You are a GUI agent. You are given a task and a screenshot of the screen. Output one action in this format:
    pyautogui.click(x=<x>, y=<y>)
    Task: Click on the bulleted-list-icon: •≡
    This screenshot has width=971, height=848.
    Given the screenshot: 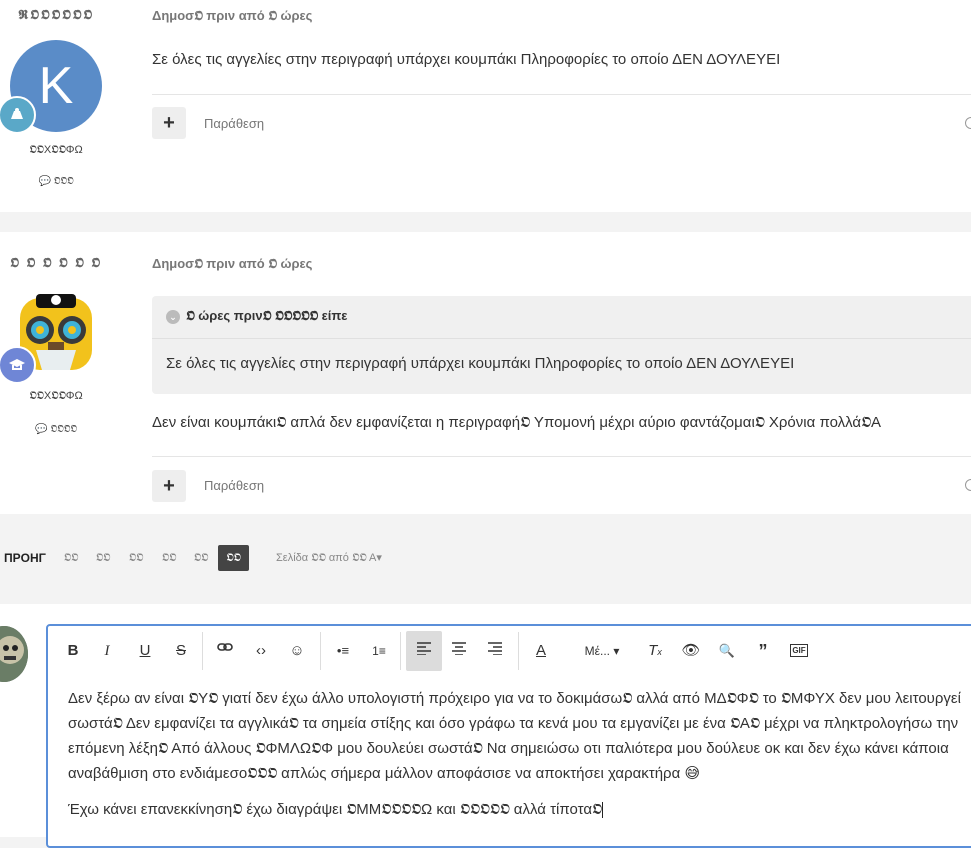 What is the action you would take?
    pyautogui.click(x=343, y=651)
    